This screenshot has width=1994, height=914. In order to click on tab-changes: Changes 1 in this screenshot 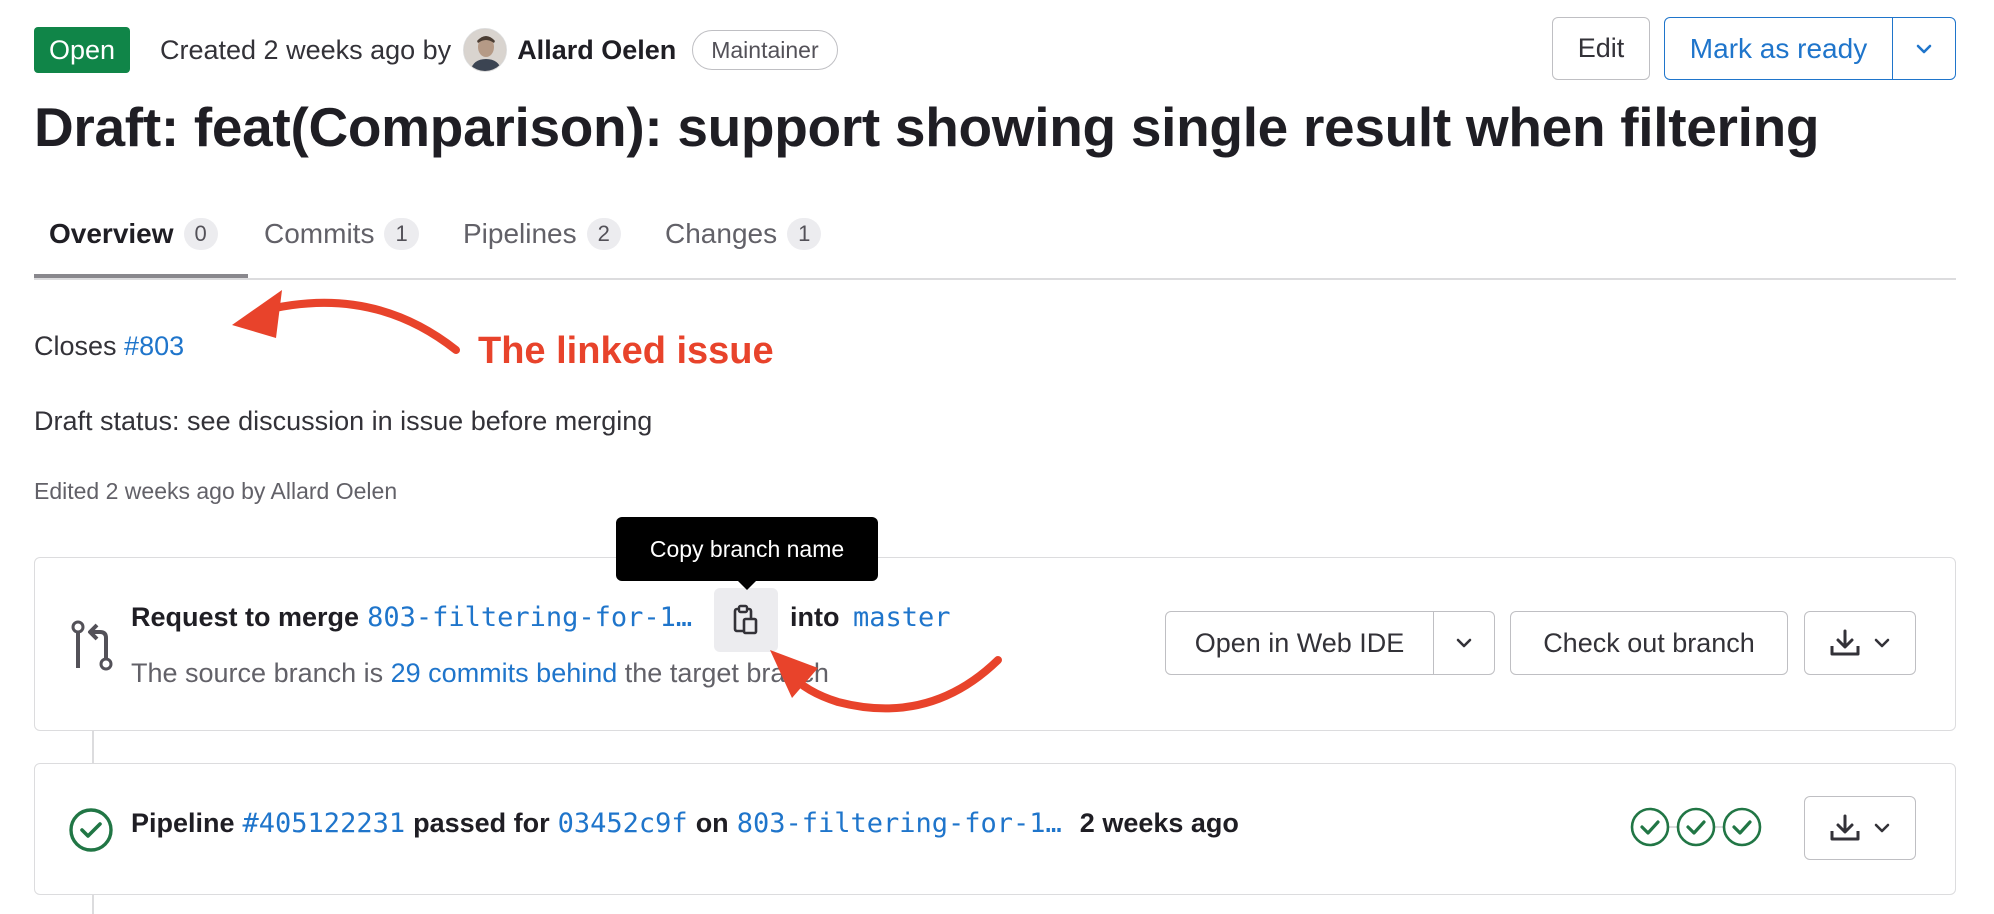, I will do `click(743, 234)`.